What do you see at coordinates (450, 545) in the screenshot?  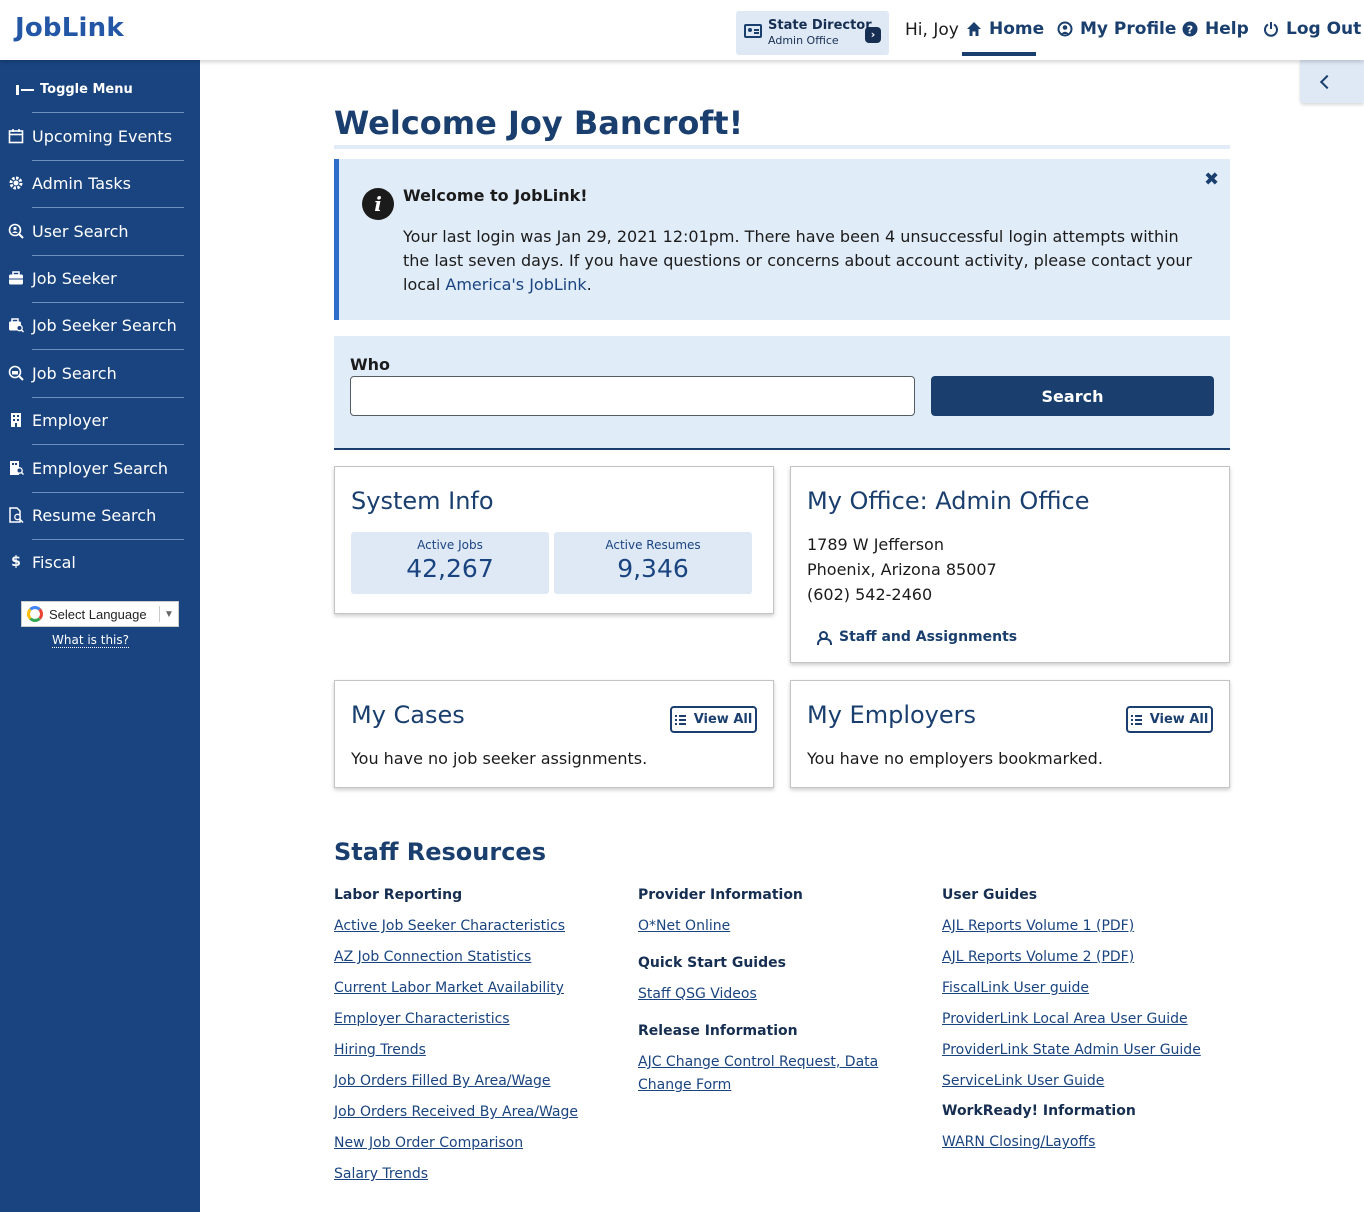 I see `stat-label: Active Jobs` at bounding box center [450, 545].